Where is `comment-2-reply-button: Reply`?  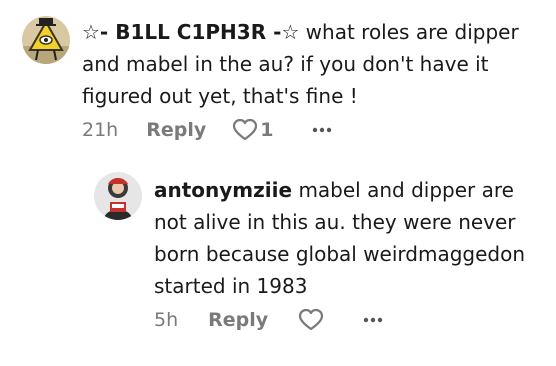 comment-2-reply-button: Reply is located at coordinates (238, 320).